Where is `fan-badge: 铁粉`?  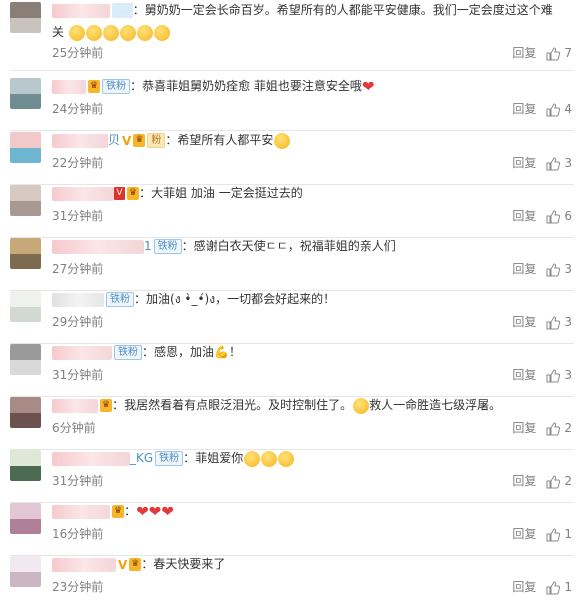
fan-badge: 铁粉 is located at coordinates (169, 458).